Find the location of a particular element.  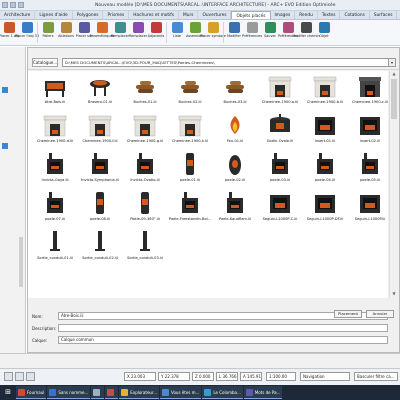

catalog-object-item: Godin-Ovale.iii is located at coordinates (280, 131).